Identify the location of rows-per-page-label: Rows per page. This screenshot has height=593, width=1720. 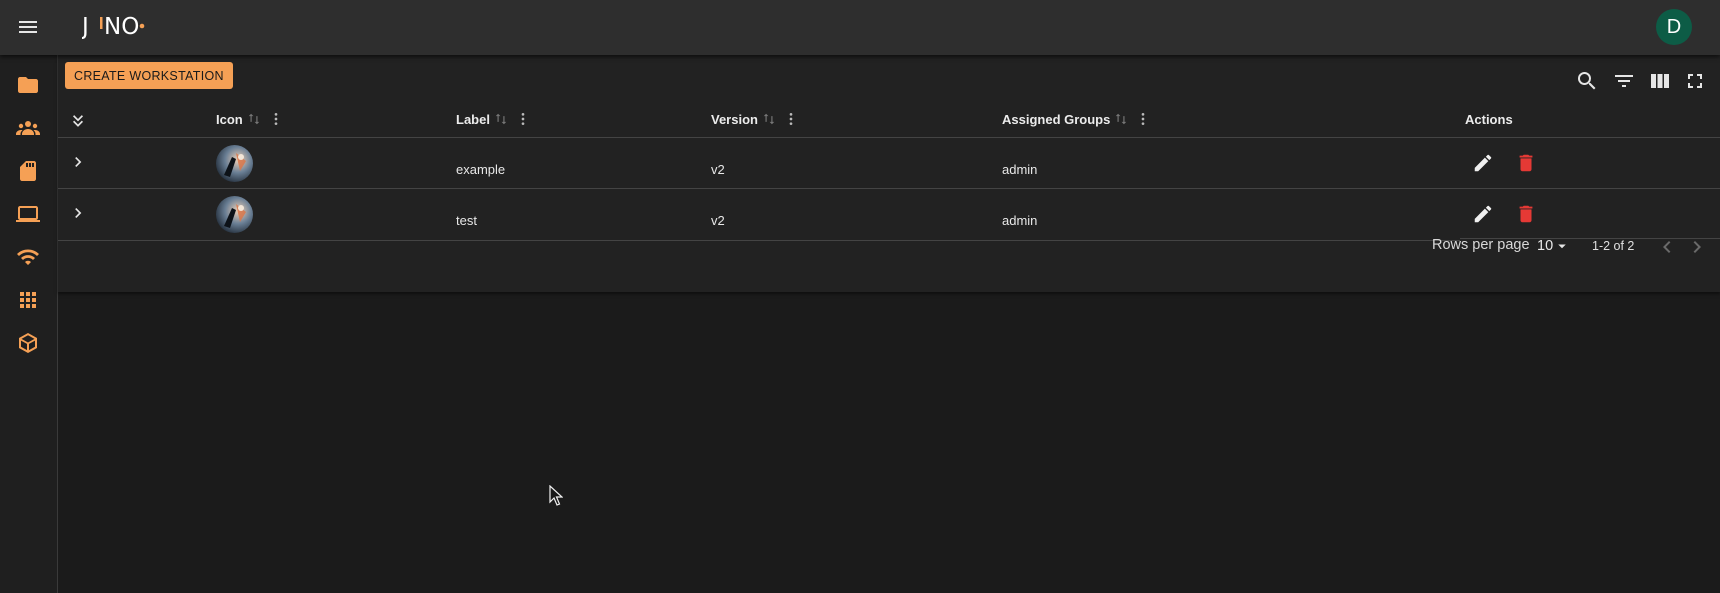
(1481, 245).